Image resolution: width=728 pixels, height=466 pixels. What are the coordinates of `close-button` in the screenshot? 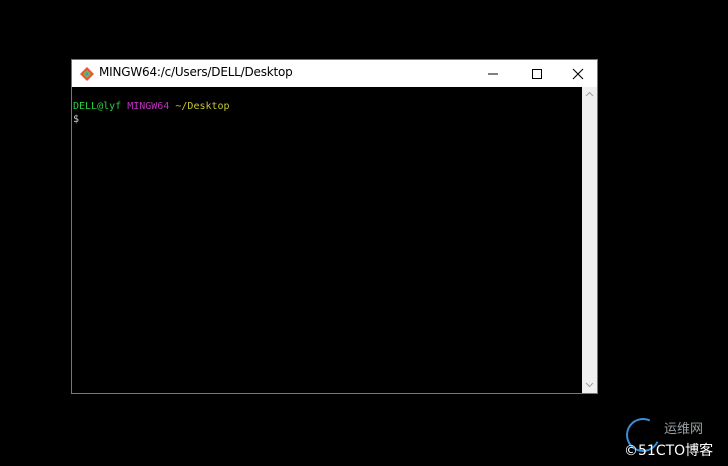 It's located at (578, 73).